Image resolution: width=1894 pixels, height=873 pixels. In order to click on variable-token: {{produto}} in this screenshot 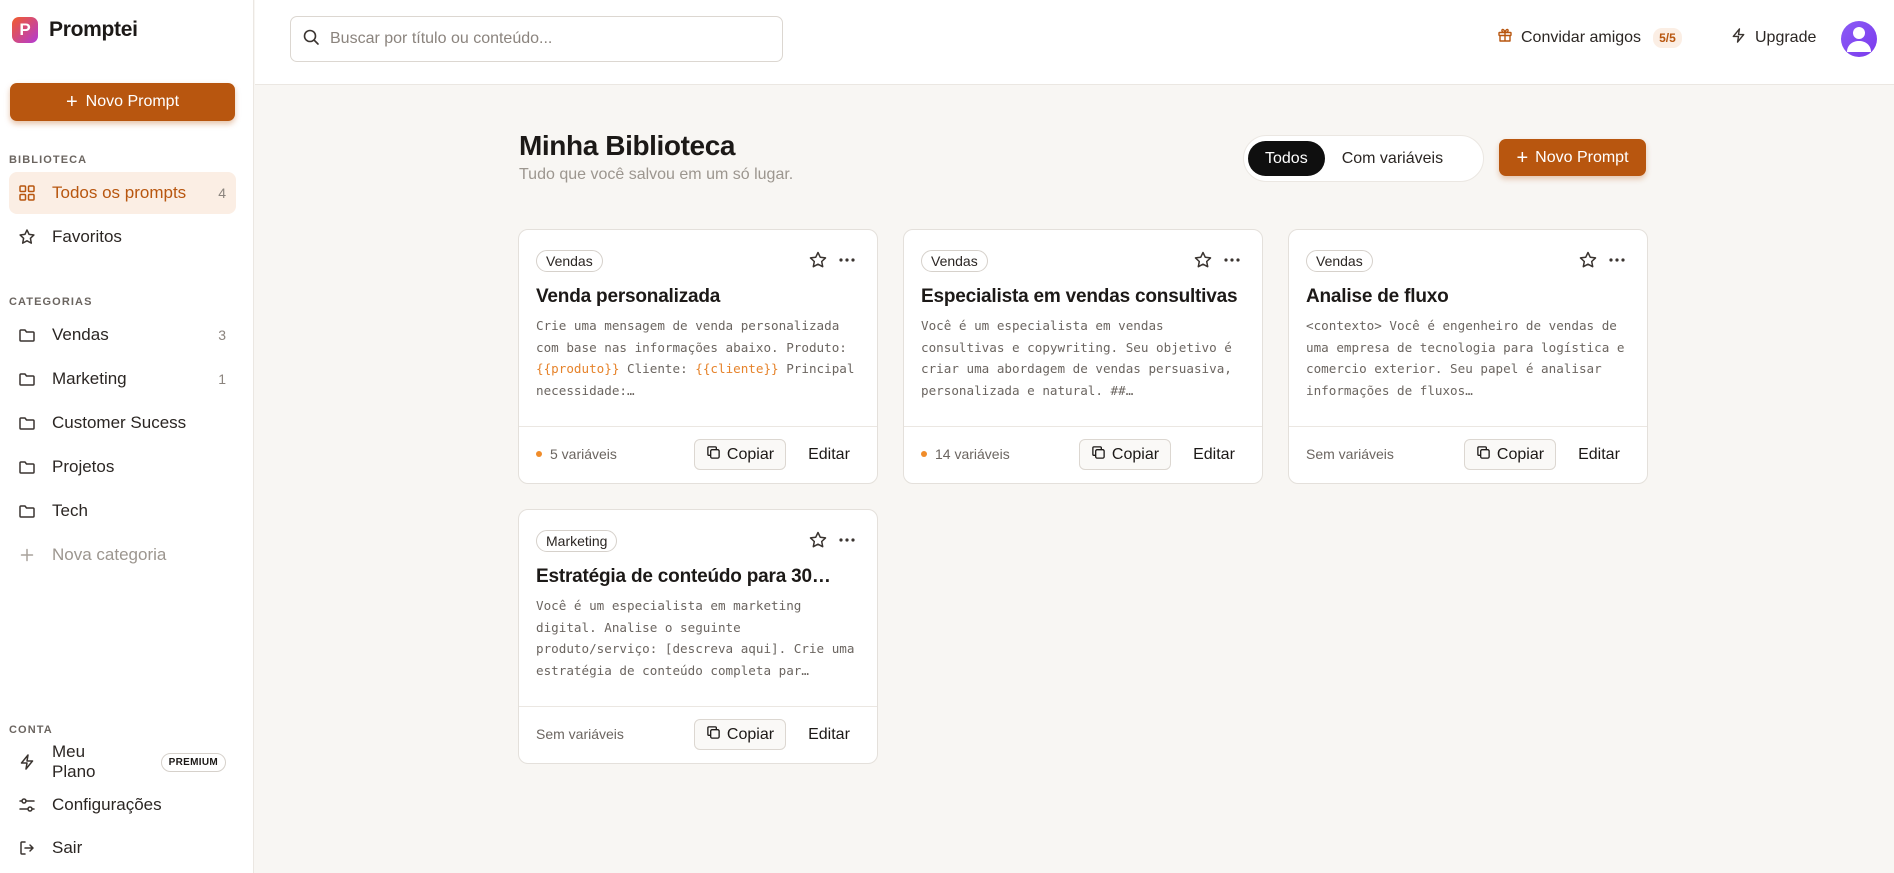, I will do `click(578, 368)`.